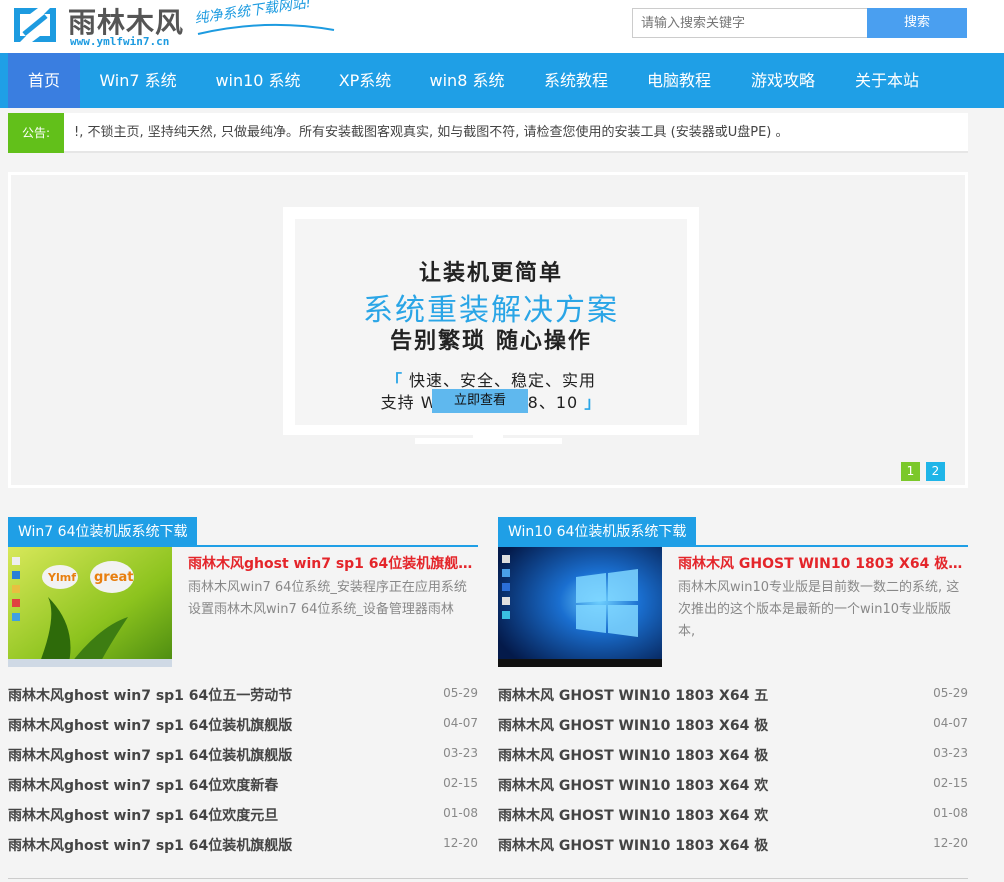 This screenshot has width=1004, height=882. What do you see at coordinates (258, 80) in the screenshot?
I see `nav-item-win10: win10 系统` at bounding box center [258, 80].